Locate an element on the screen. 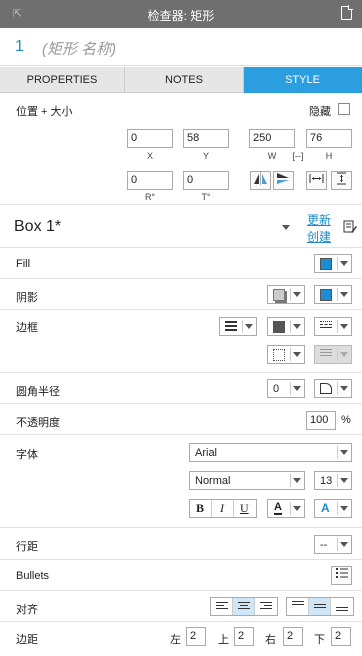  border-color-icon is located at coordinates (231, 327).